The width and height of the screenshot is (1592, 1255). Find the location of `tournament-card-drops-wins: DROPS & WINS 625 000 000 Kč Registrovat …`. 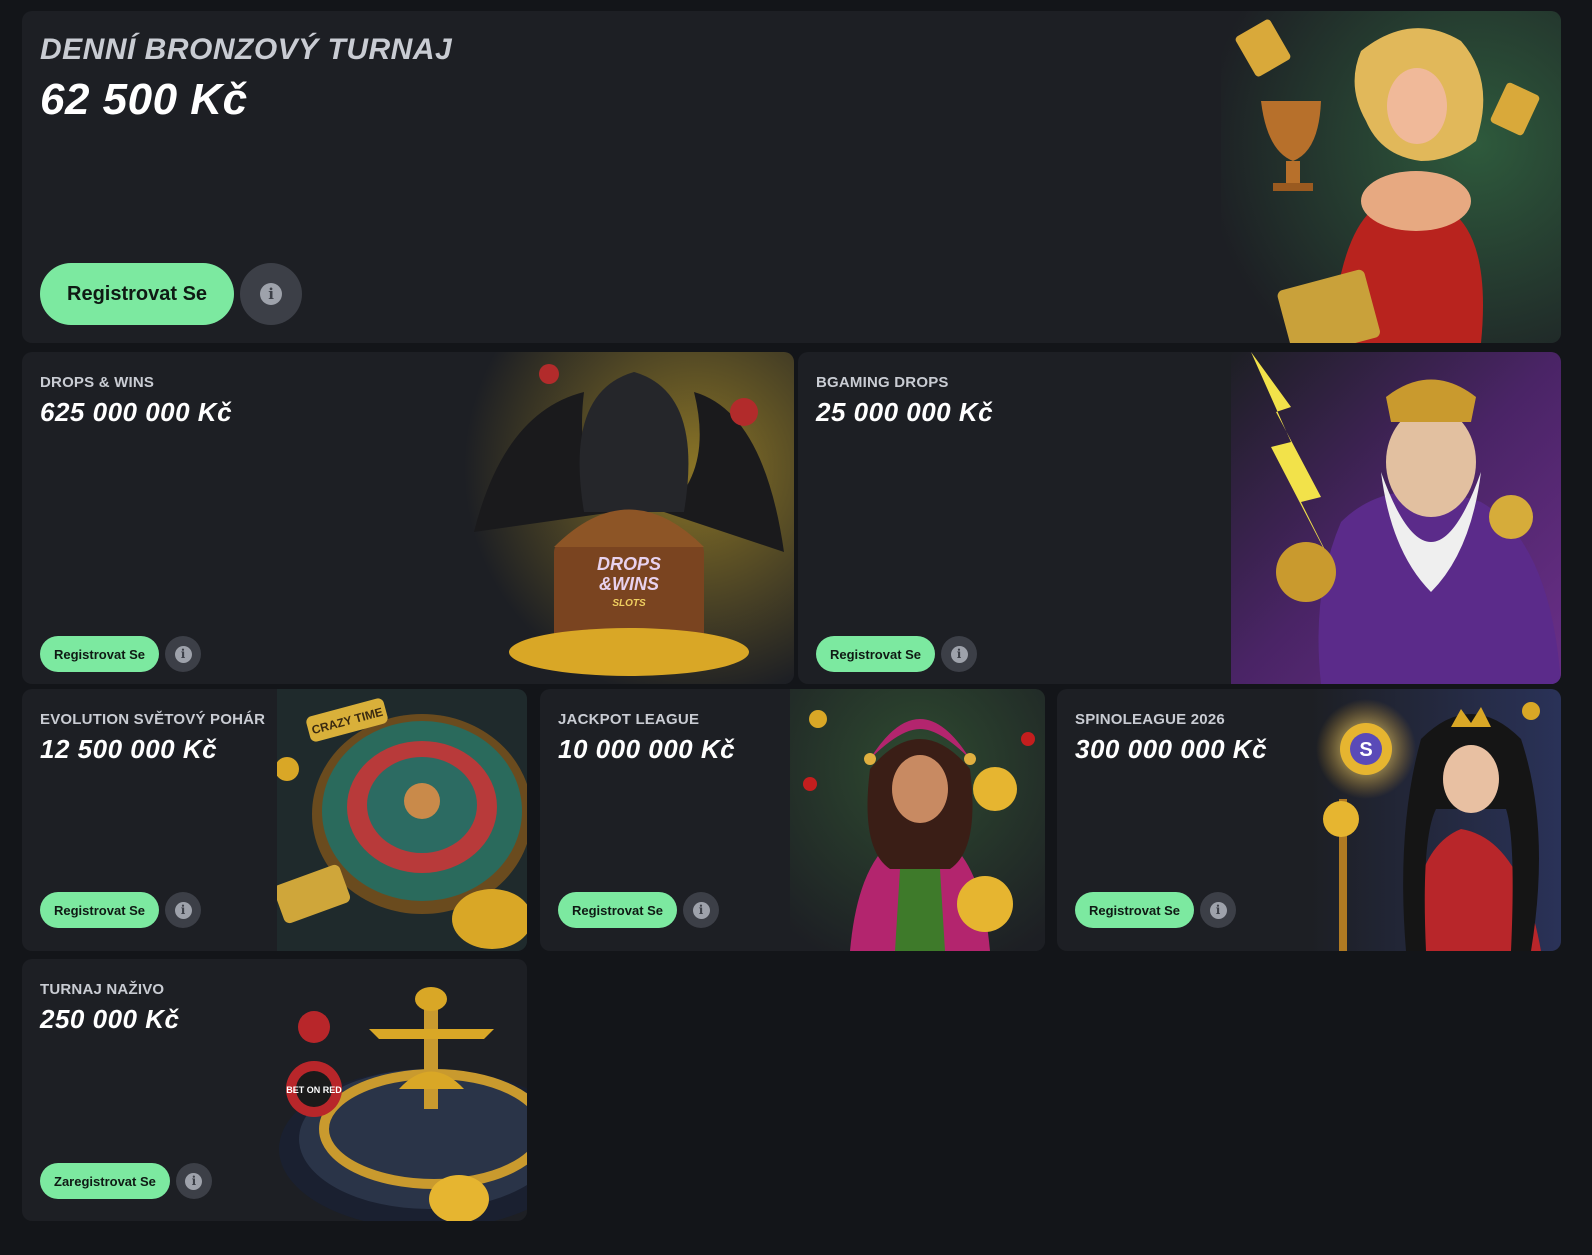

tournament-card-drops-wins: DROPS & WINS 625 000 000 Kč Registrovat … is located at coordinates (408, 518).